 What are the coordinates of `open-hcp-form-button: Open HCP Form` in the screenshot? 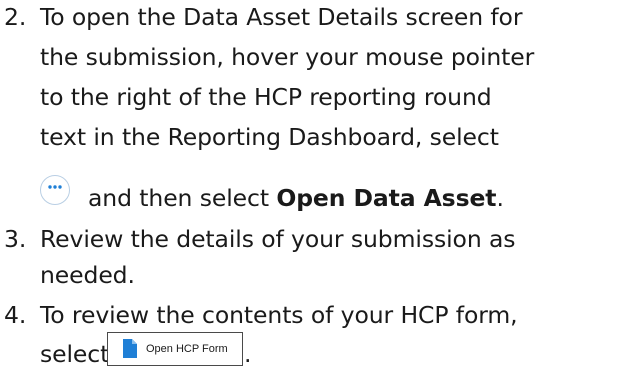 It's located at (175, 349).